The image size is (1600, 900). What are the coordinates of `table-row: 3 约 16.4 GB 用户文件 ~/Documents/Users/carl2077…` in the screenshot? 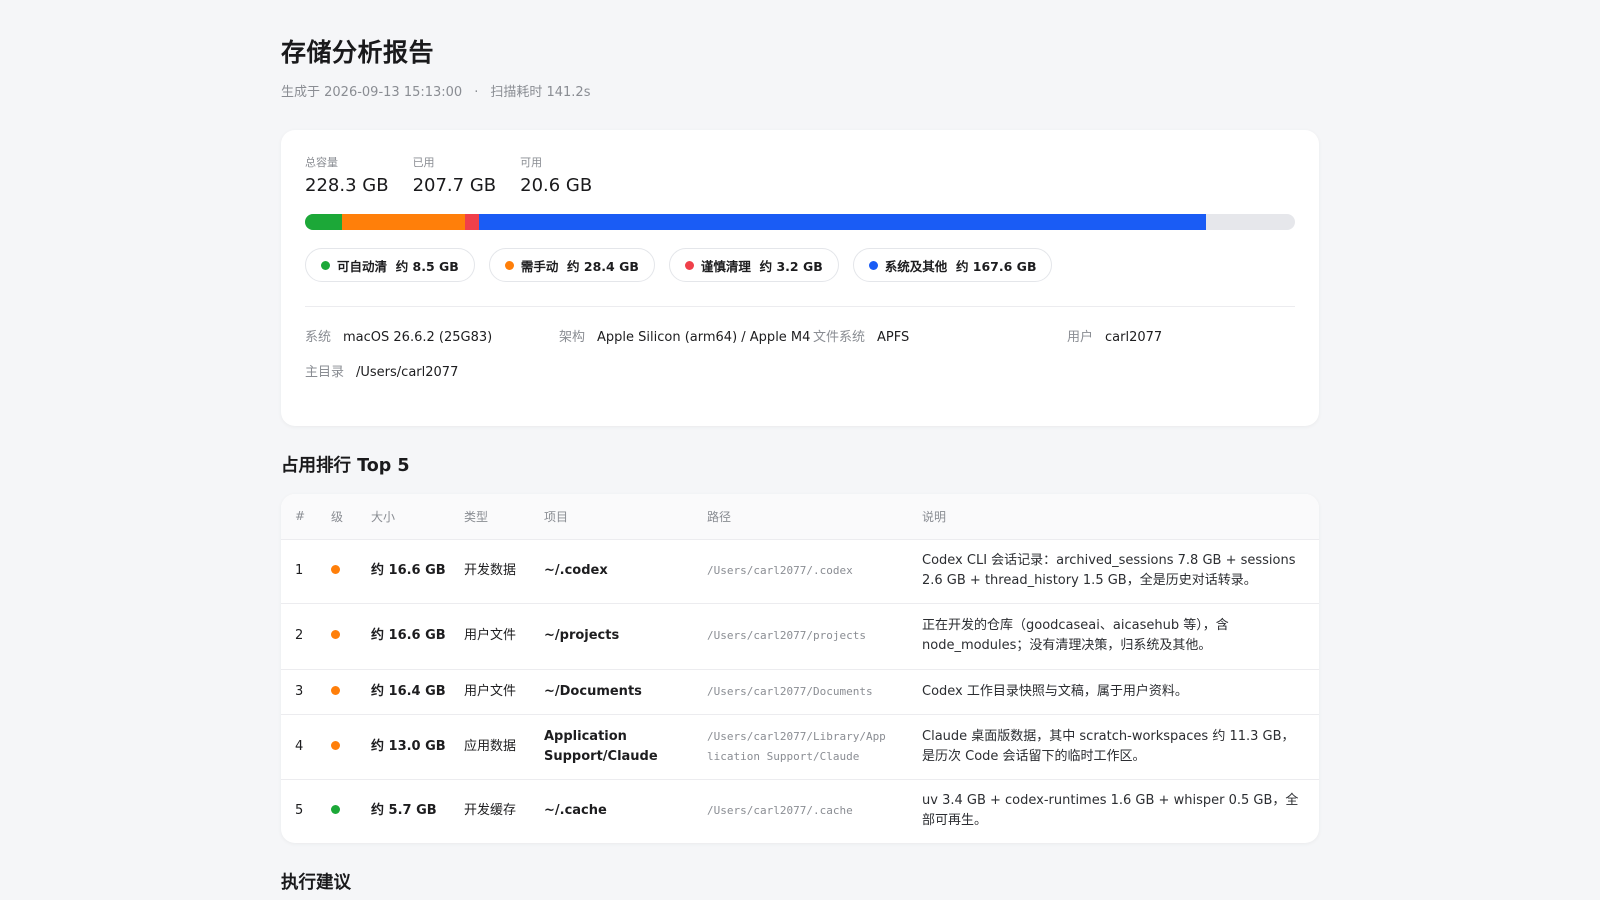 It's located at (800, 692).